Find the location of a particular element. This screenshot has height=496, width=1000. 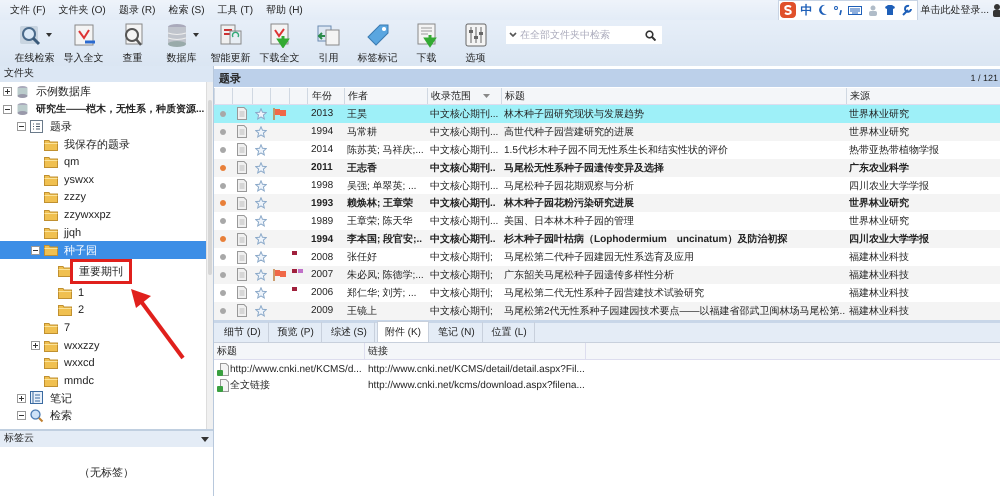

table-cell-text: 张任好 is located at coordinates (362, 258).